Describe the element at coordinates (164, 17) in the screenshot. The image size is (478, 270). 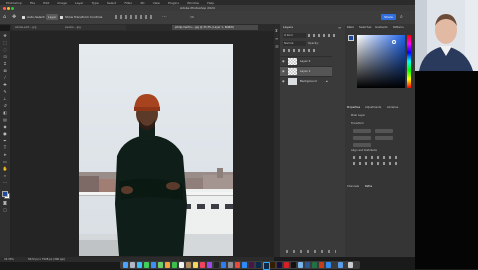
I see `more-options-icon: ···` at that location.